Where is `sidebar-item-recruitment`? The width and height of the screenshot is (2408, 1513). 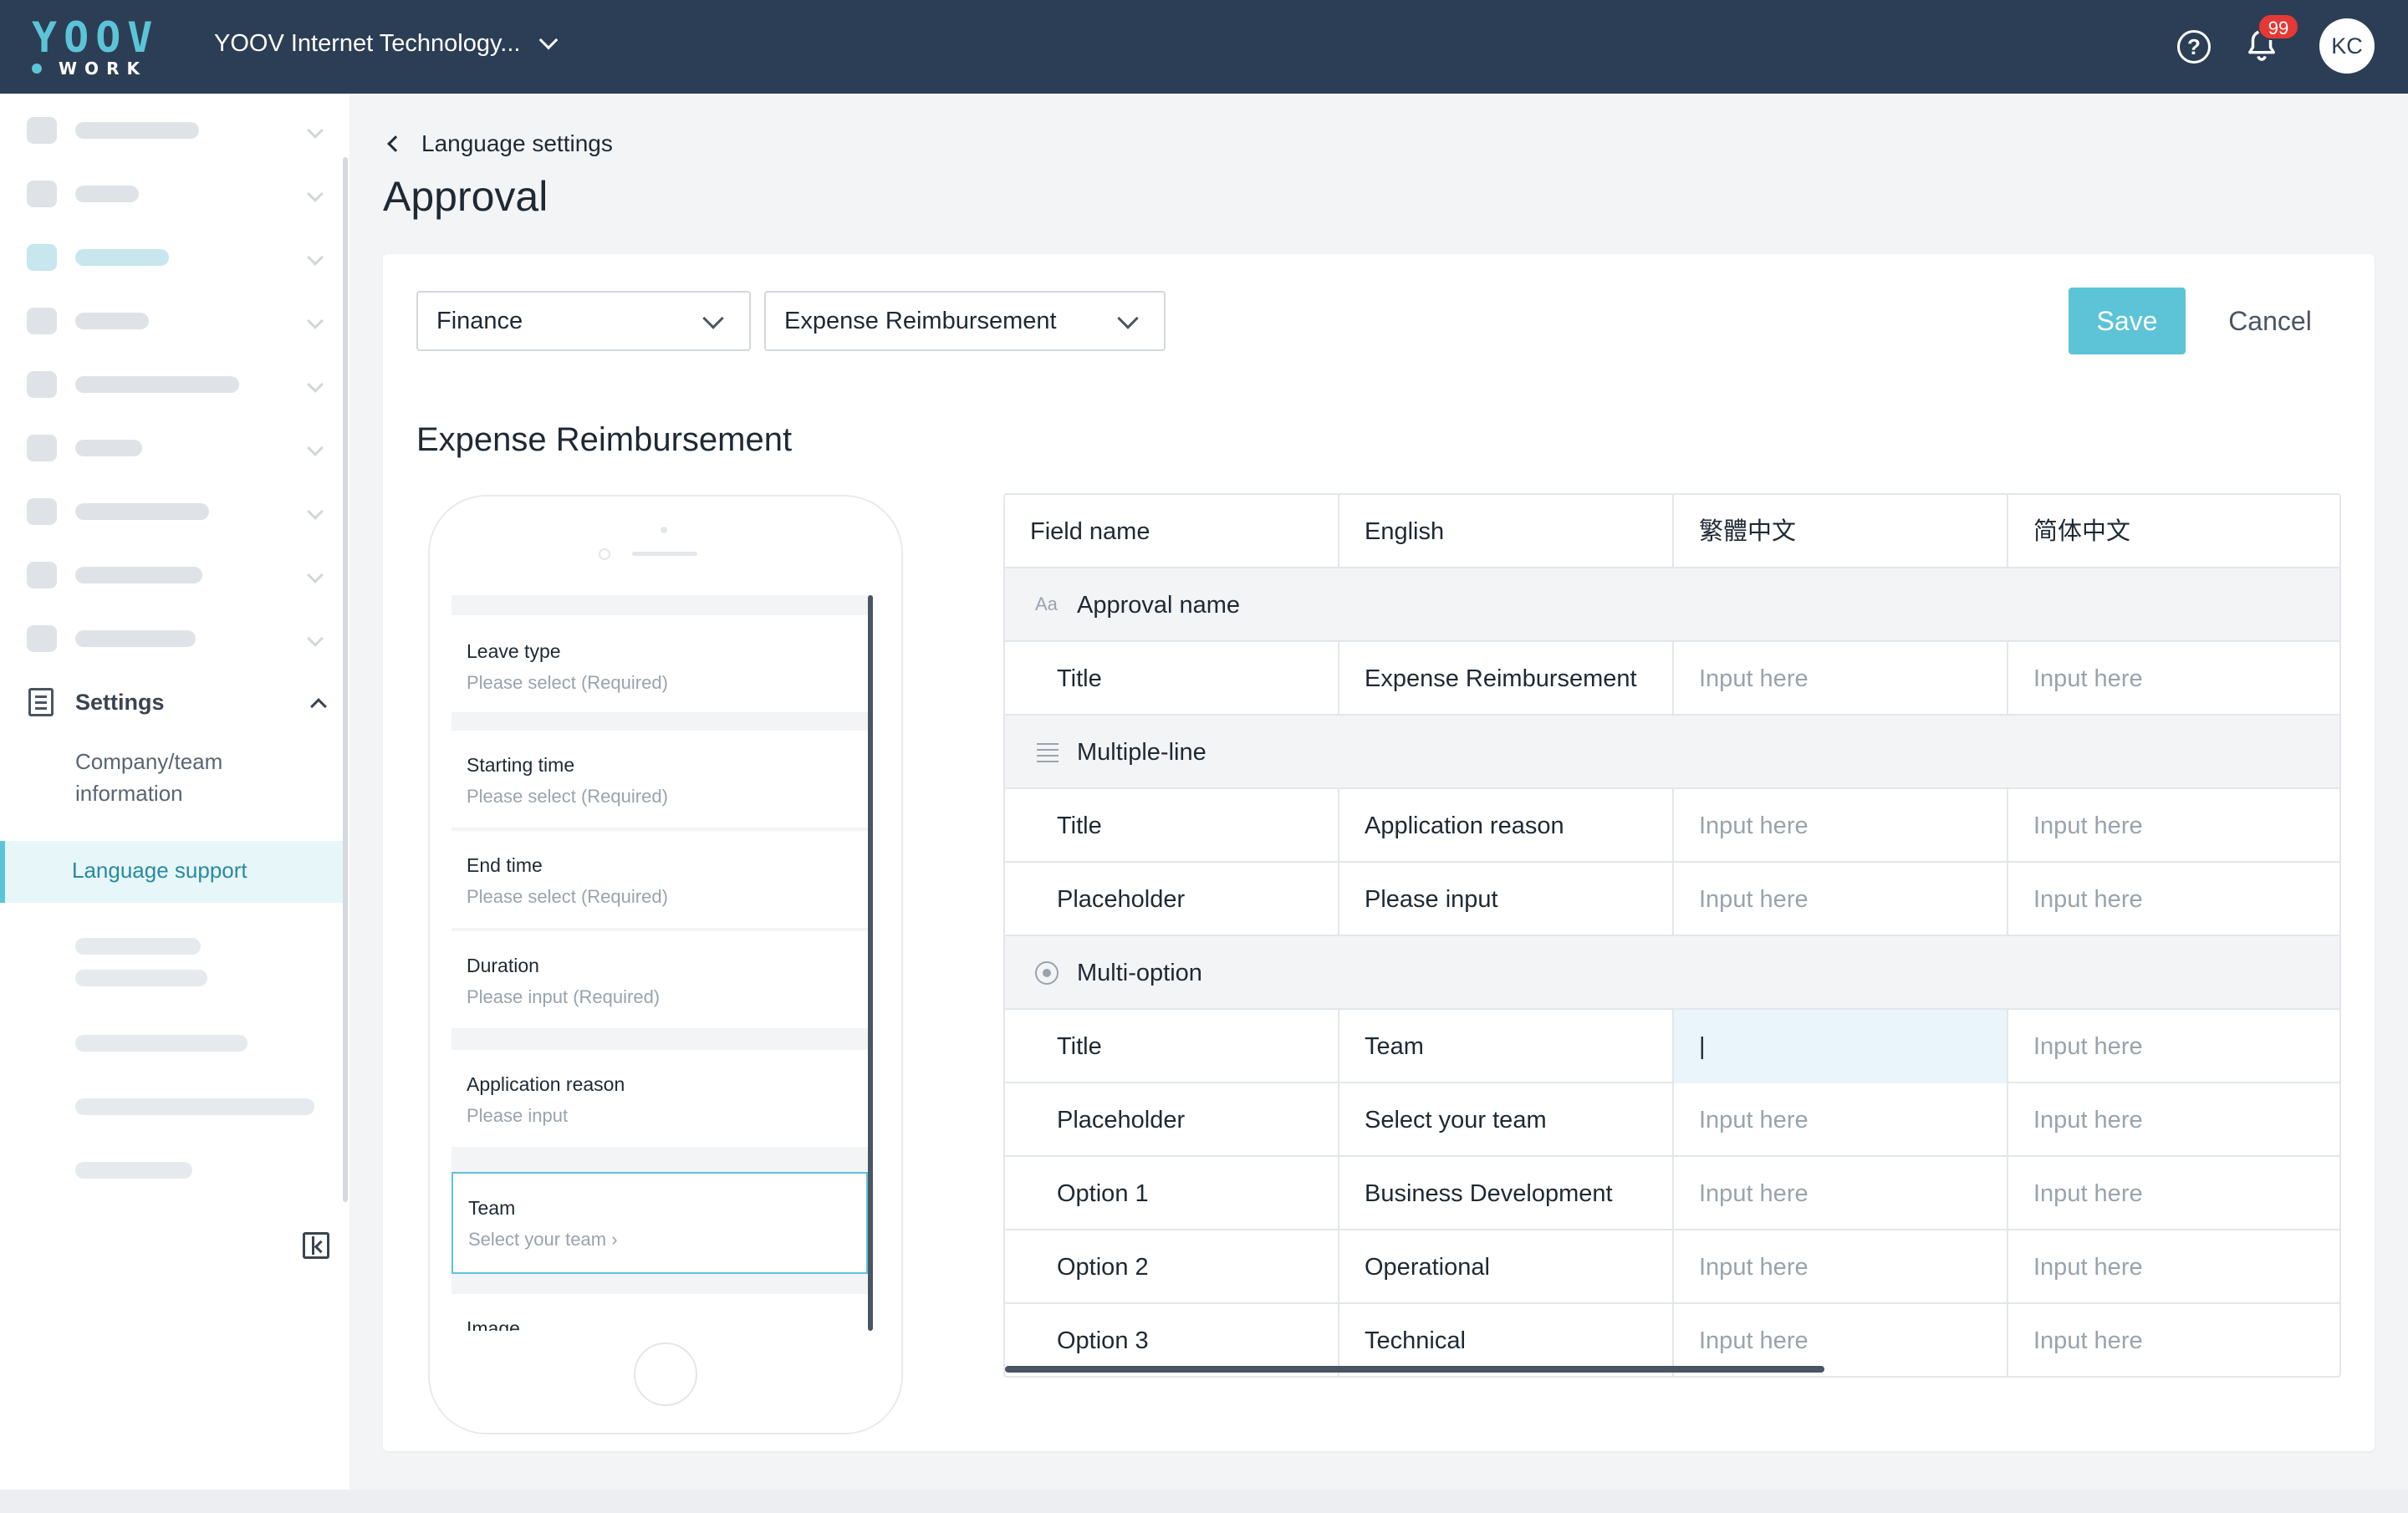 sidebar-item-recruitment is located at coordinates (175, 512).